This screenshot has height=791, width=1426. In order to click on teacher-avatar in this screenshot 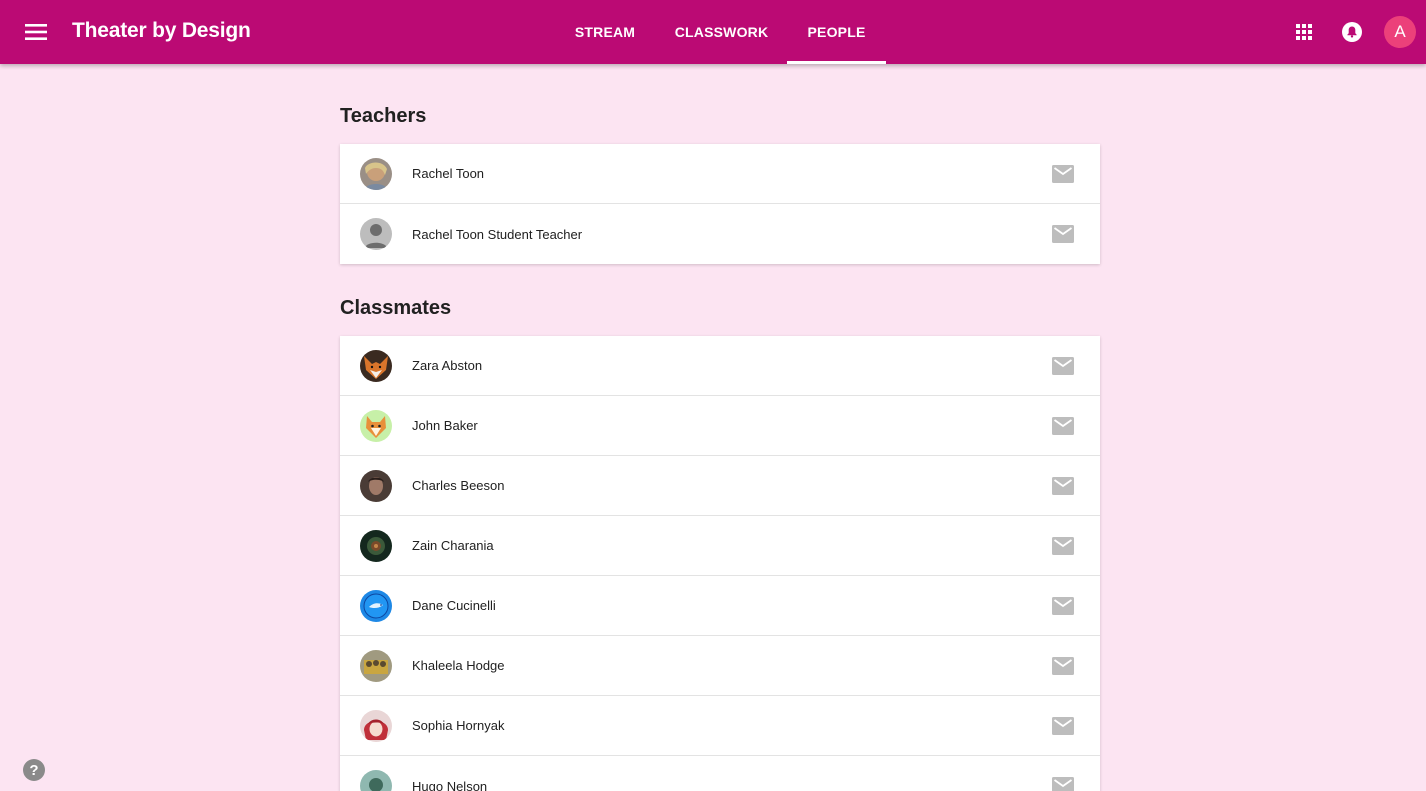, I will do `click(376, 173)`.